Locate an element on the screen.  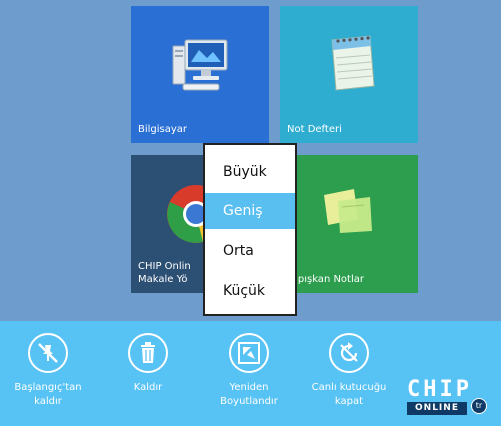
sticky-notes-icon is located at coordinates (348, 211).